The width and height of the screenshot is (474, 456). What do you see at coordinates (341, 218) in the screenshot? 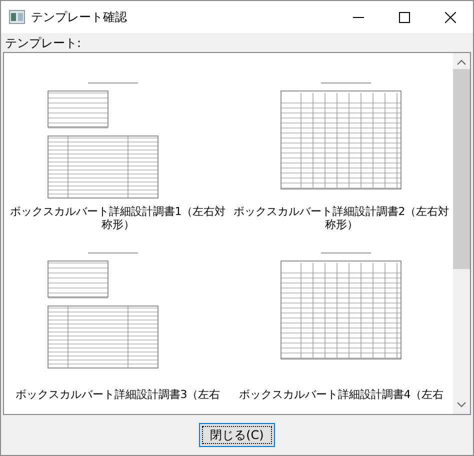
I see `template-name: ボックスカルバート詳細設計調書2（左右対称形）` at bounding box center [341, 218].